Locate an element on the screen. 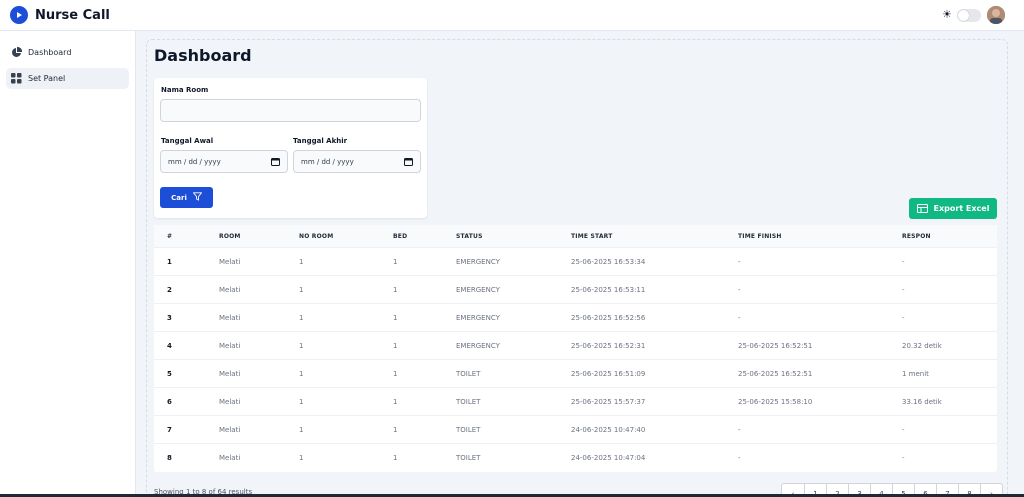 The width and height of the screenshot is (1024, 497). table-cell: 2 is located at coordinates (169, 290).